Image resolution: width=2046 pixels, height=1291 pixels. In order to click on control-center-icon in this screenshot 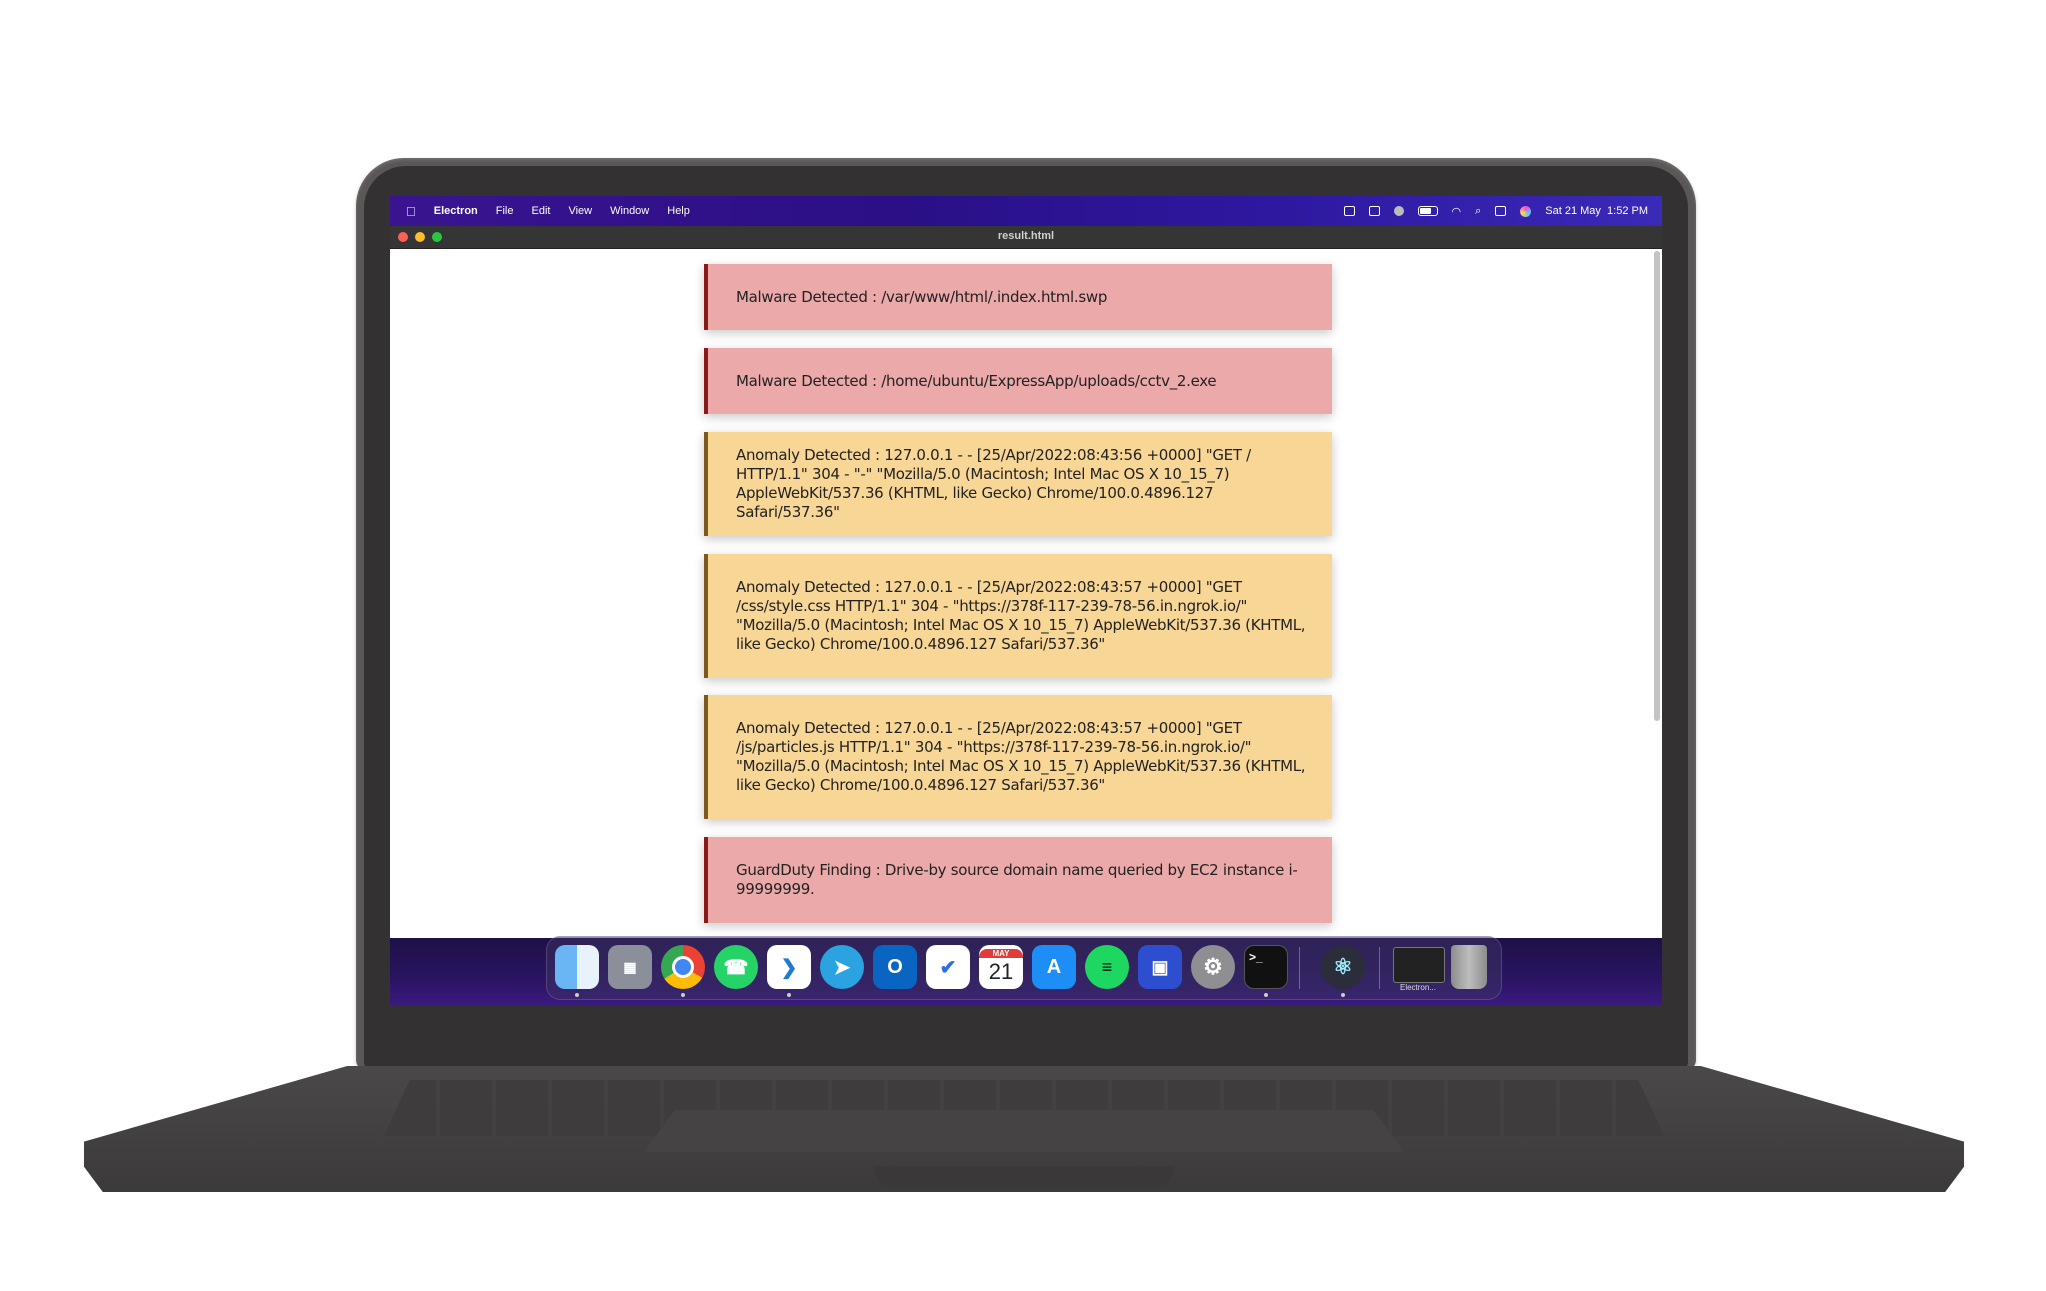, I will do `click(1501, 211)`.